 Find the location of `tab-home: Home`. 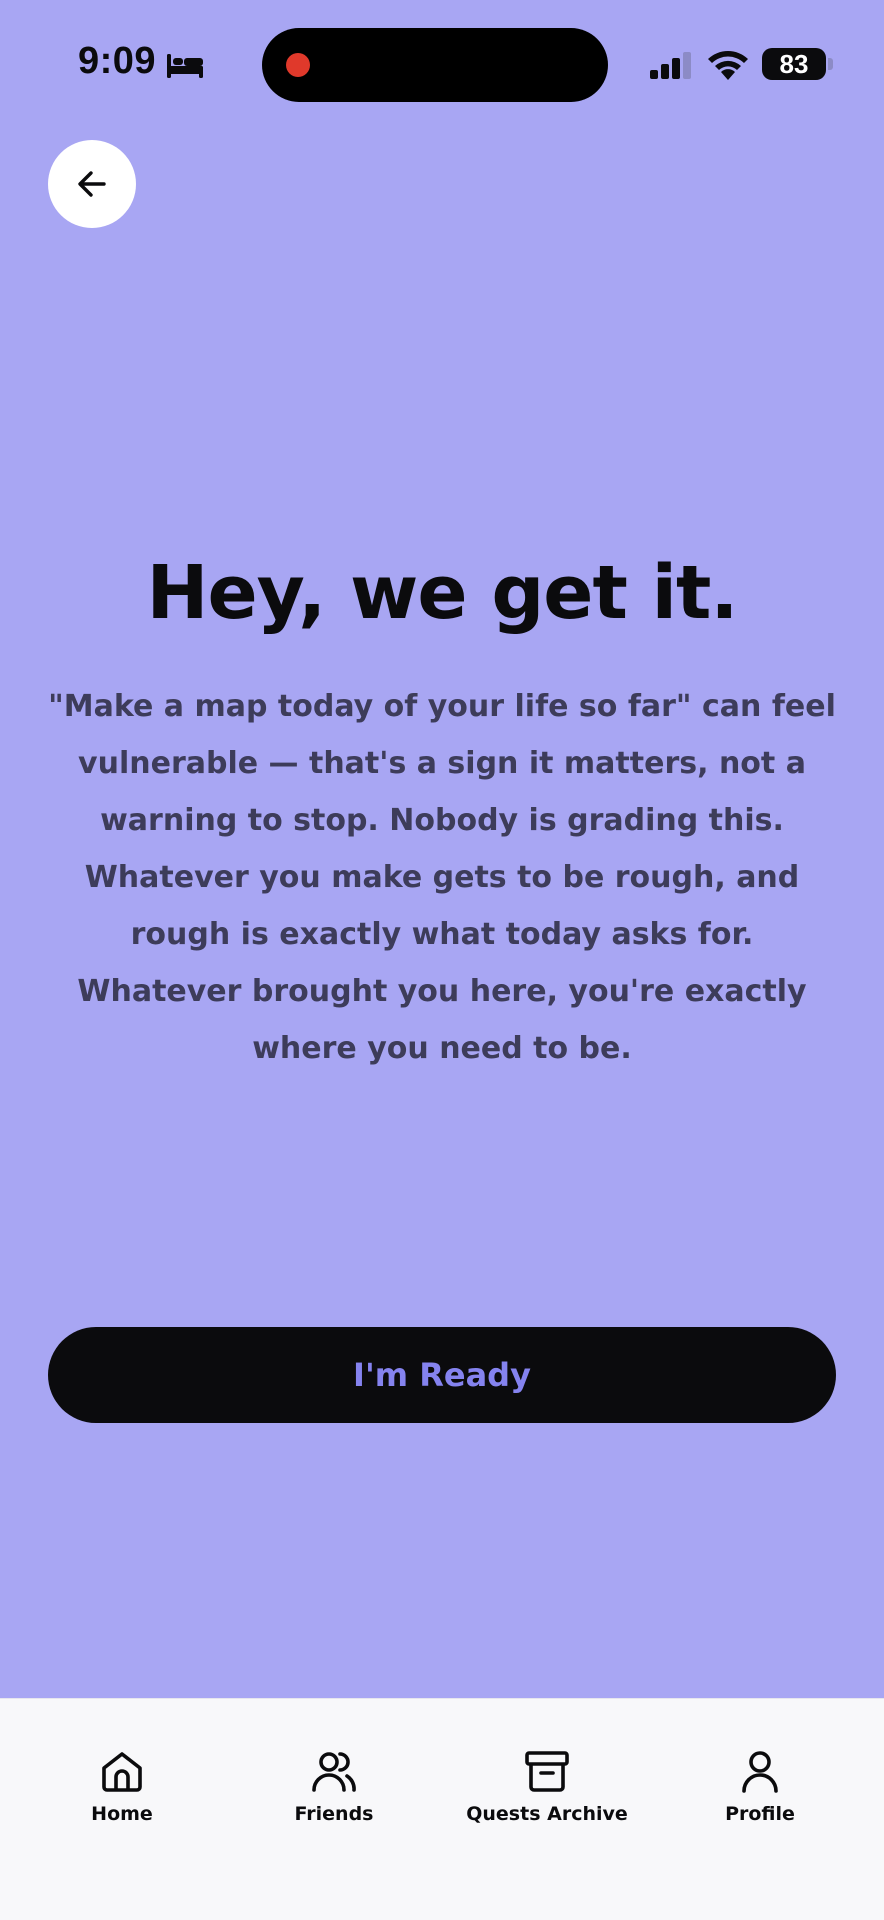

tab-home: Home is located at coordinates (122, 1792).